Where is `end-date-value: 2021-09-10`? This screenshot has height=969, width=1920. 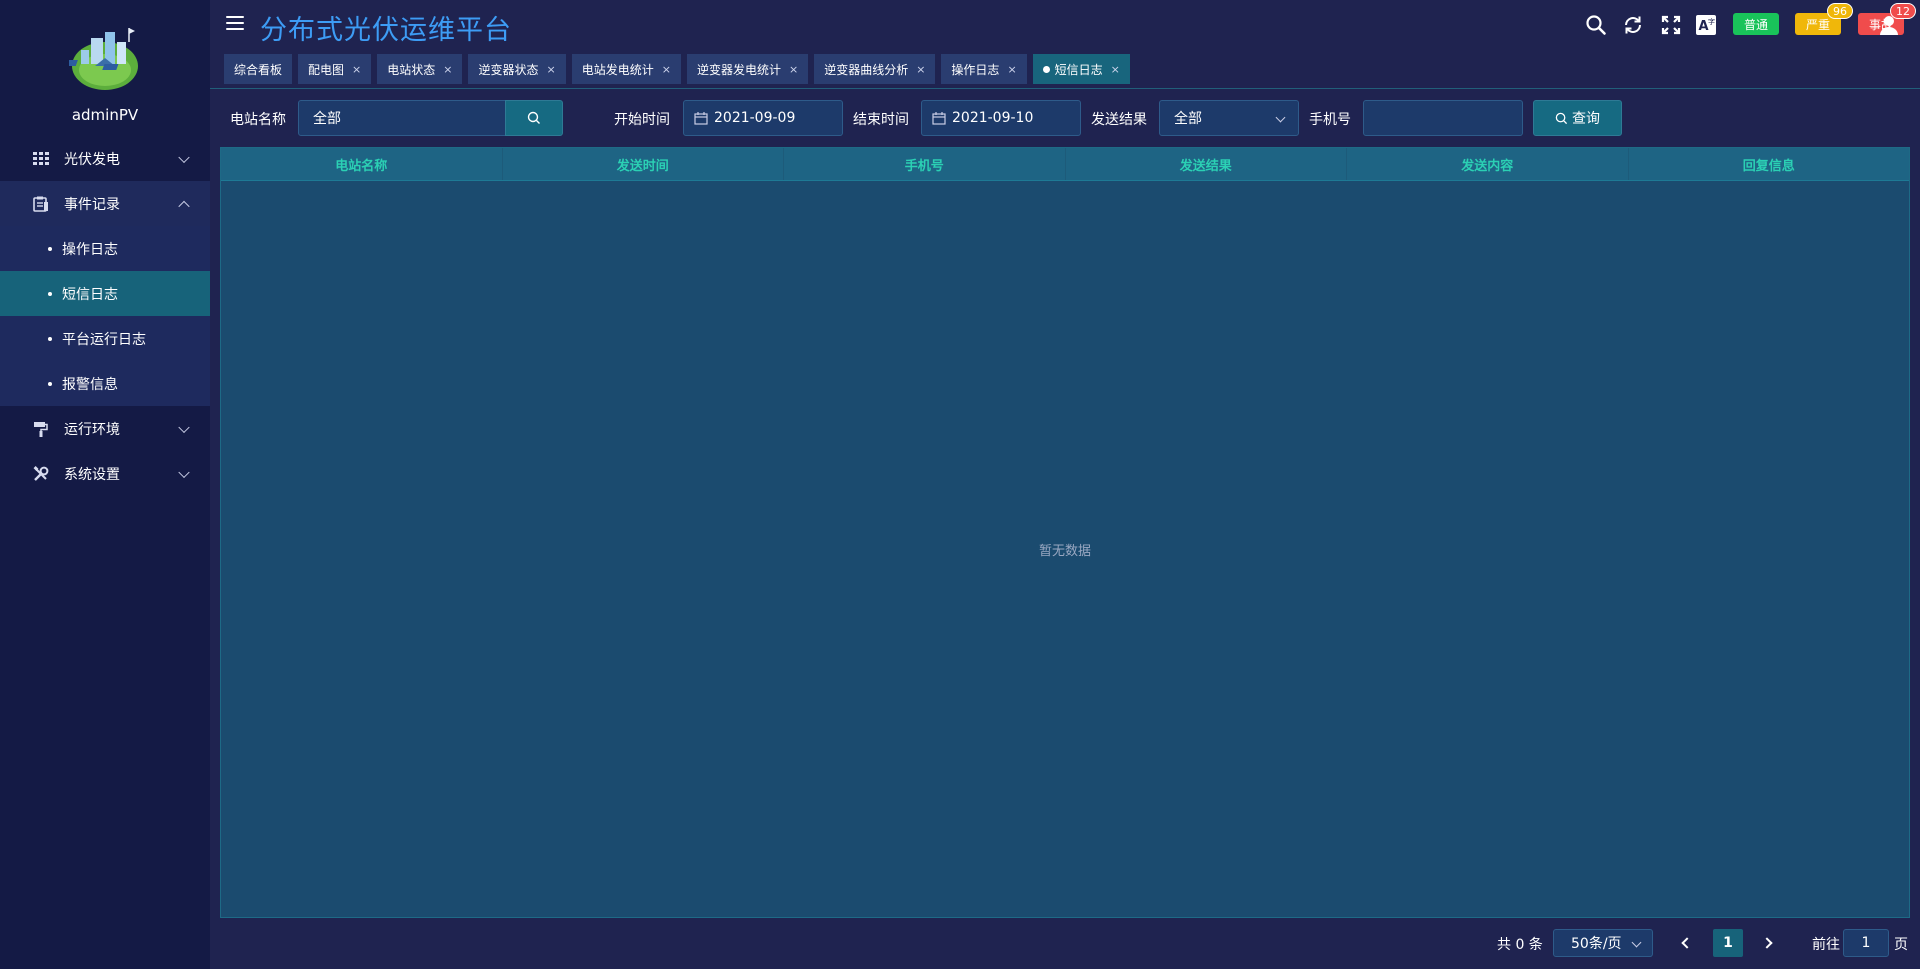
end-date-value: 2021-09-10 is located at coordinates (993, 118).